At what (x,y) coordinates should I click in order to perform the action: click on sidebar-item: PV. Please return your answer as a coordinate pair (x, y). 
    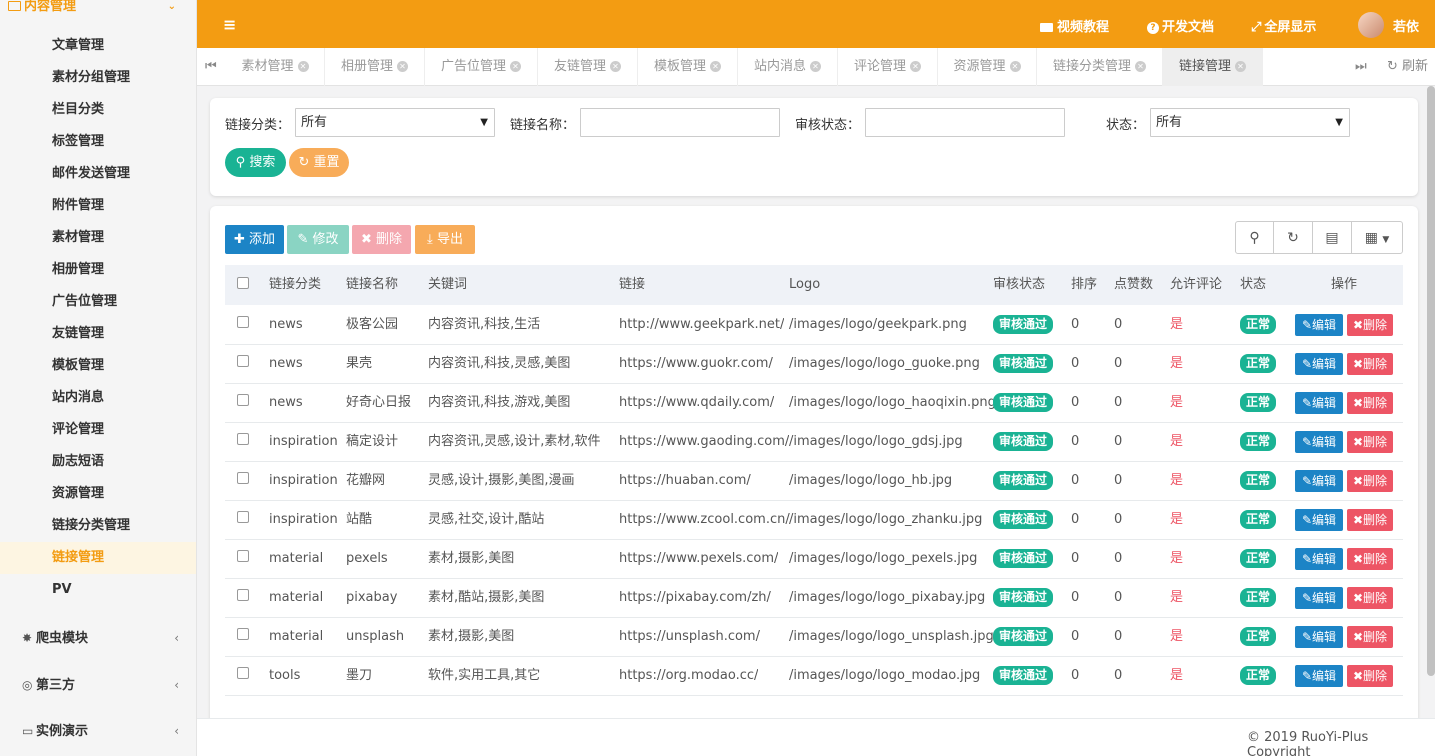
    Looking at the image, I should click on (98, 590).